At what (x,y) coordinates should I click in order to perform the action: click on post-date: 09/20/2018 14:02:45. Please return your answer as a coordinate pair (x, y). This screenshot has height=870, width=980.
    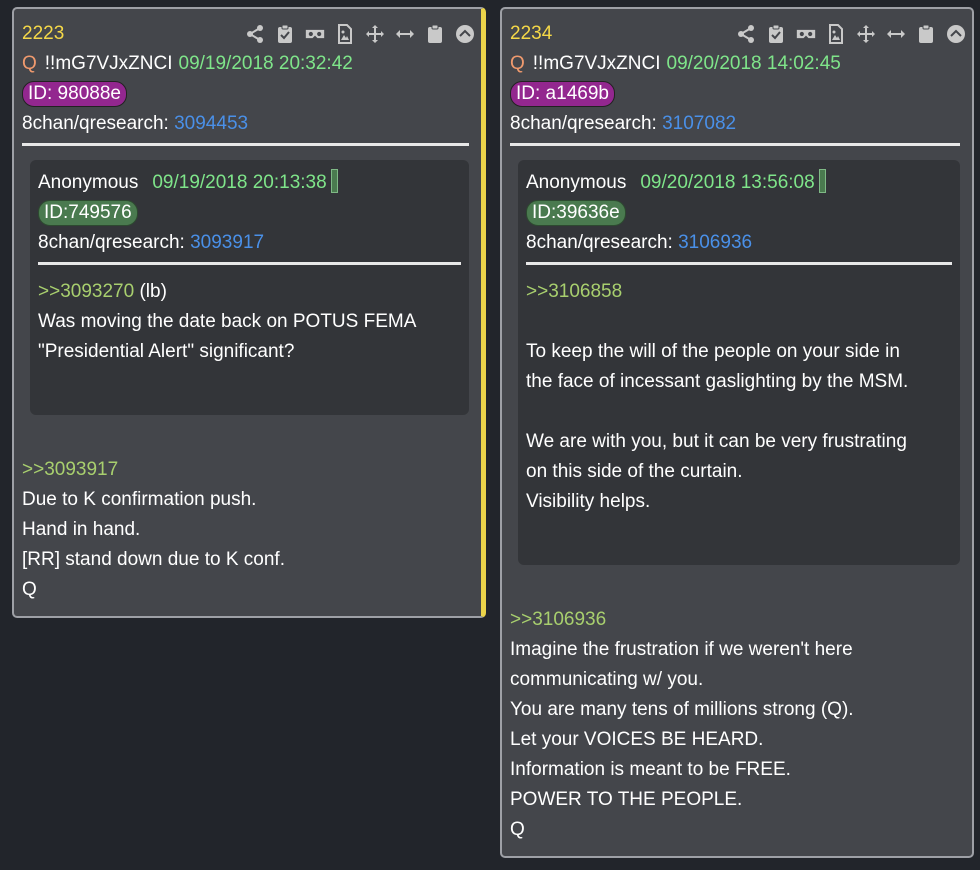
    Looking at the image, I should click on (753, 63).